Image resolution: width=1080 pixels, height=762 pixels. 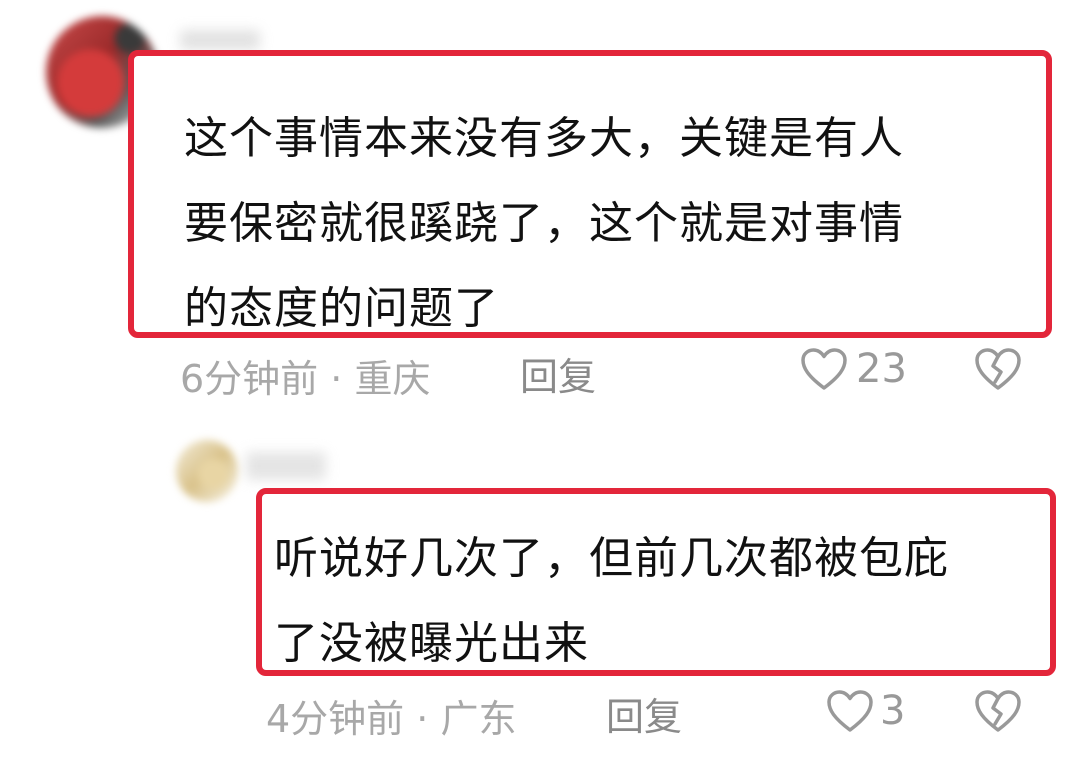 What do you see at coordinates (392, 379) in the screenshot?
I see `comment-location: 重庆` at bounding box center [392, 379].